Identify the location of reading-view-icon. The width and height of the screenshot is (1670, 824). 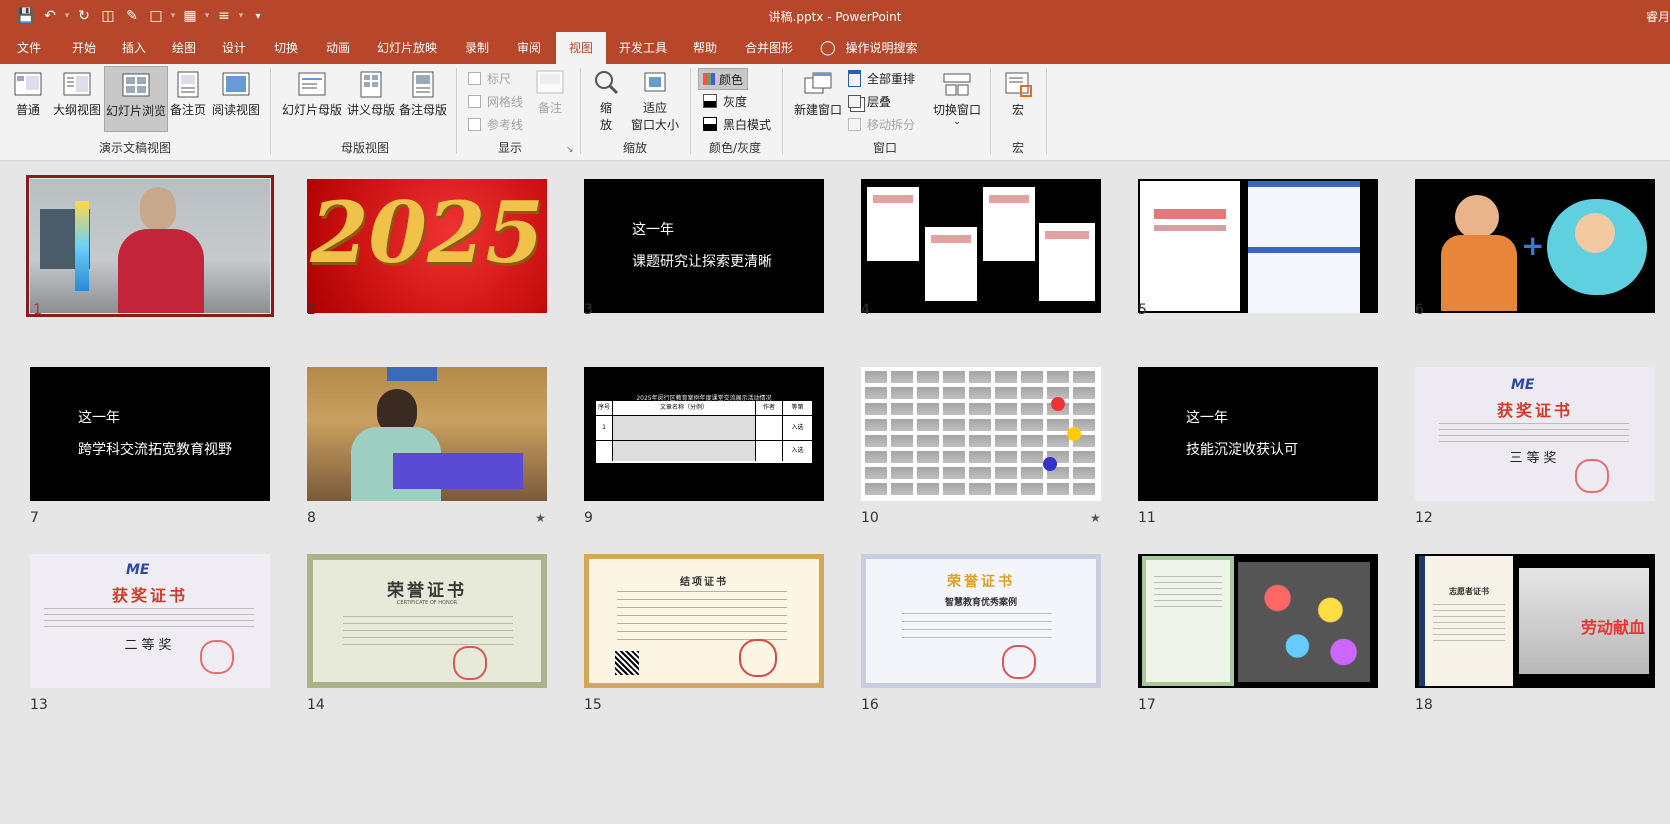
(236, 84).